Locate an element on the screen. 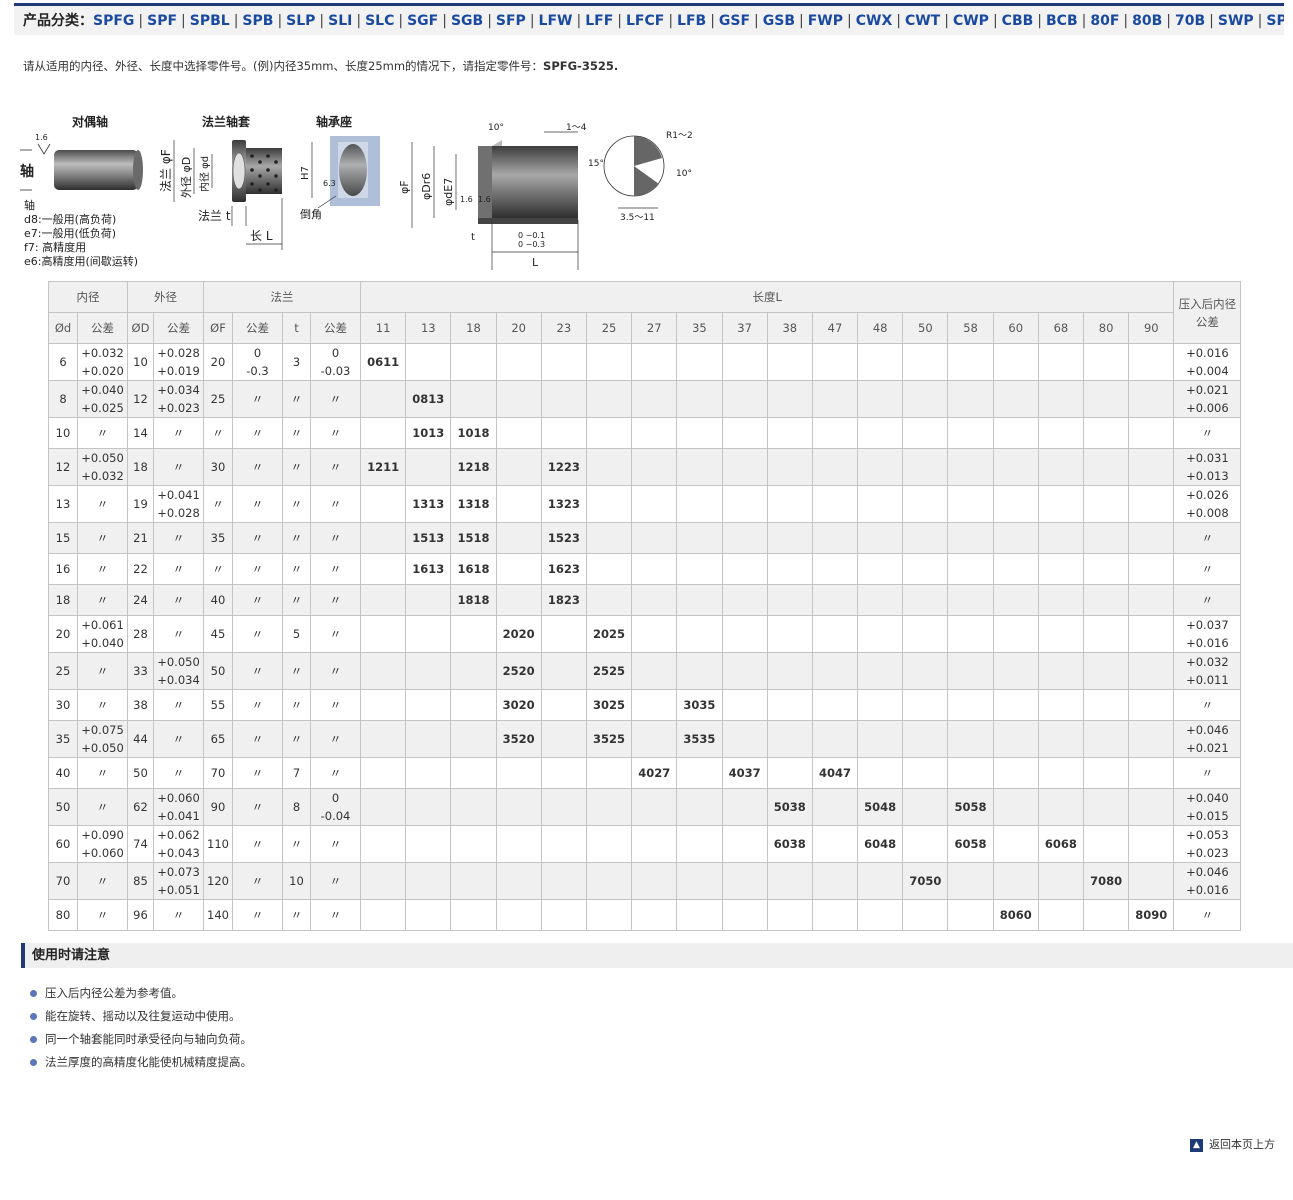 The image size is (1293, 1200). category-link-sgb: SGB is located at coordinates (467, 21).